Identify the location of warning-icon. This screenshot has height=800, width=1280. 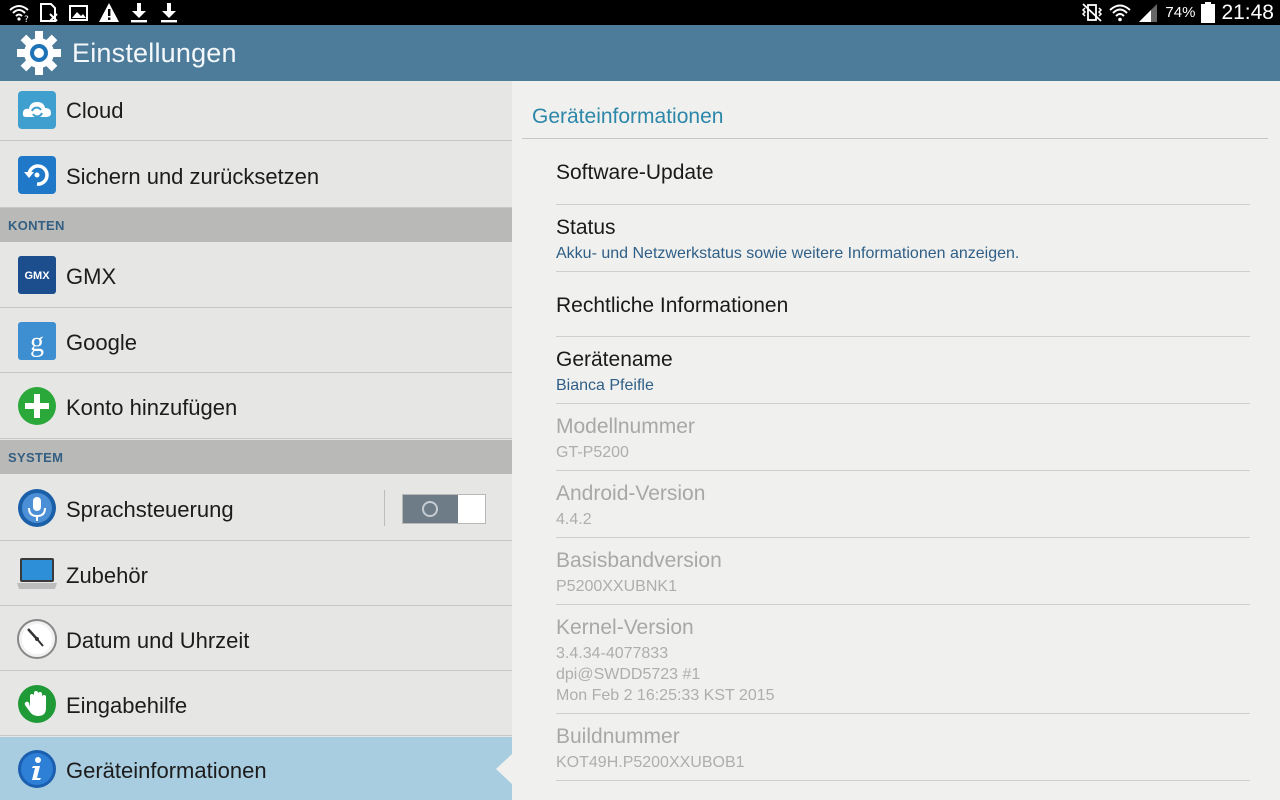
(109, 12).